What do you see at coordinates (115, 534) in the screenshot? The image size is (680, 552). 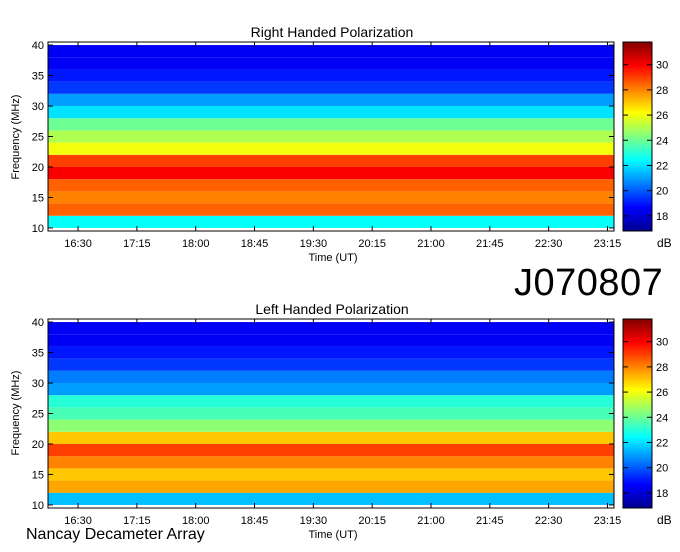 I see `instrument-credit: Nancay Decameter Array` at bounding box center [115, 534].